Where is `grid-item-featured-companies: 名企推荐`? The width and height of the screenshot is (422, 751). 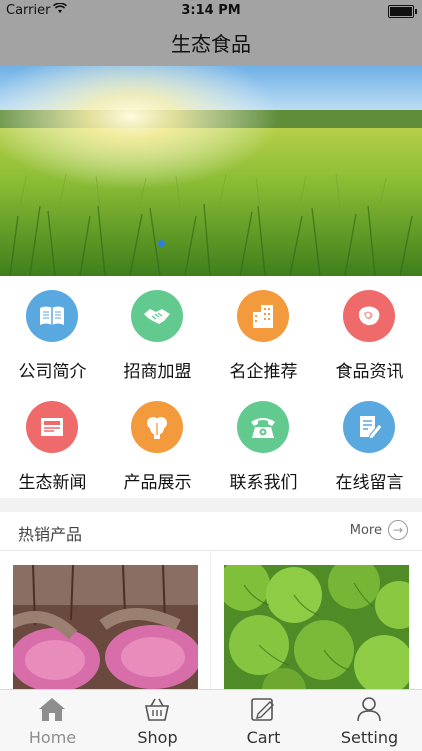
grid-item-featured-companies: 名企推荐 is located at coordinates (263, 331).